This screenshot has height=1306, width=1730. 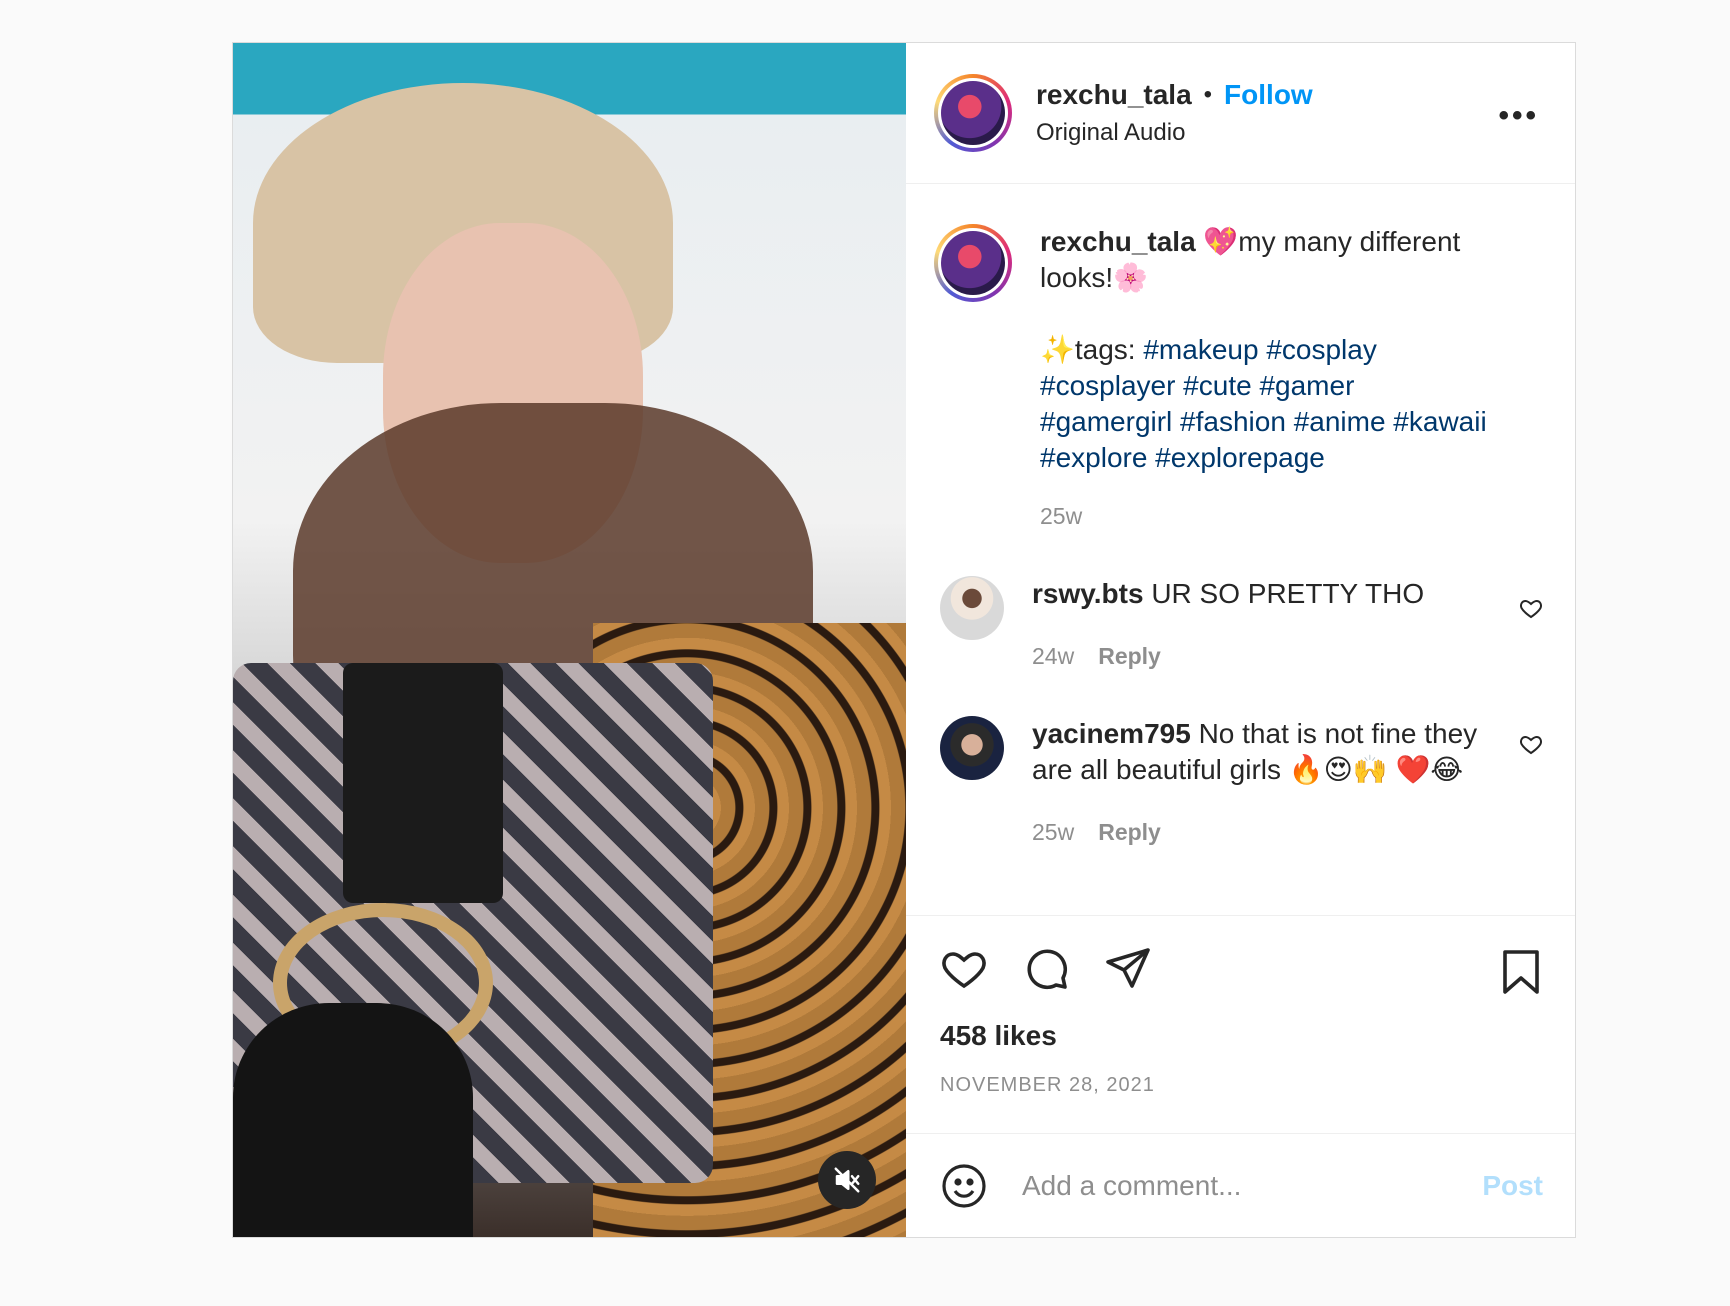 What do you see at coordinates (1238, 625) in the screenshot?
I see `comment-item: rswy.bts UR SO PRETTY THO 24w Reply` at bounding box center [1238, 625].